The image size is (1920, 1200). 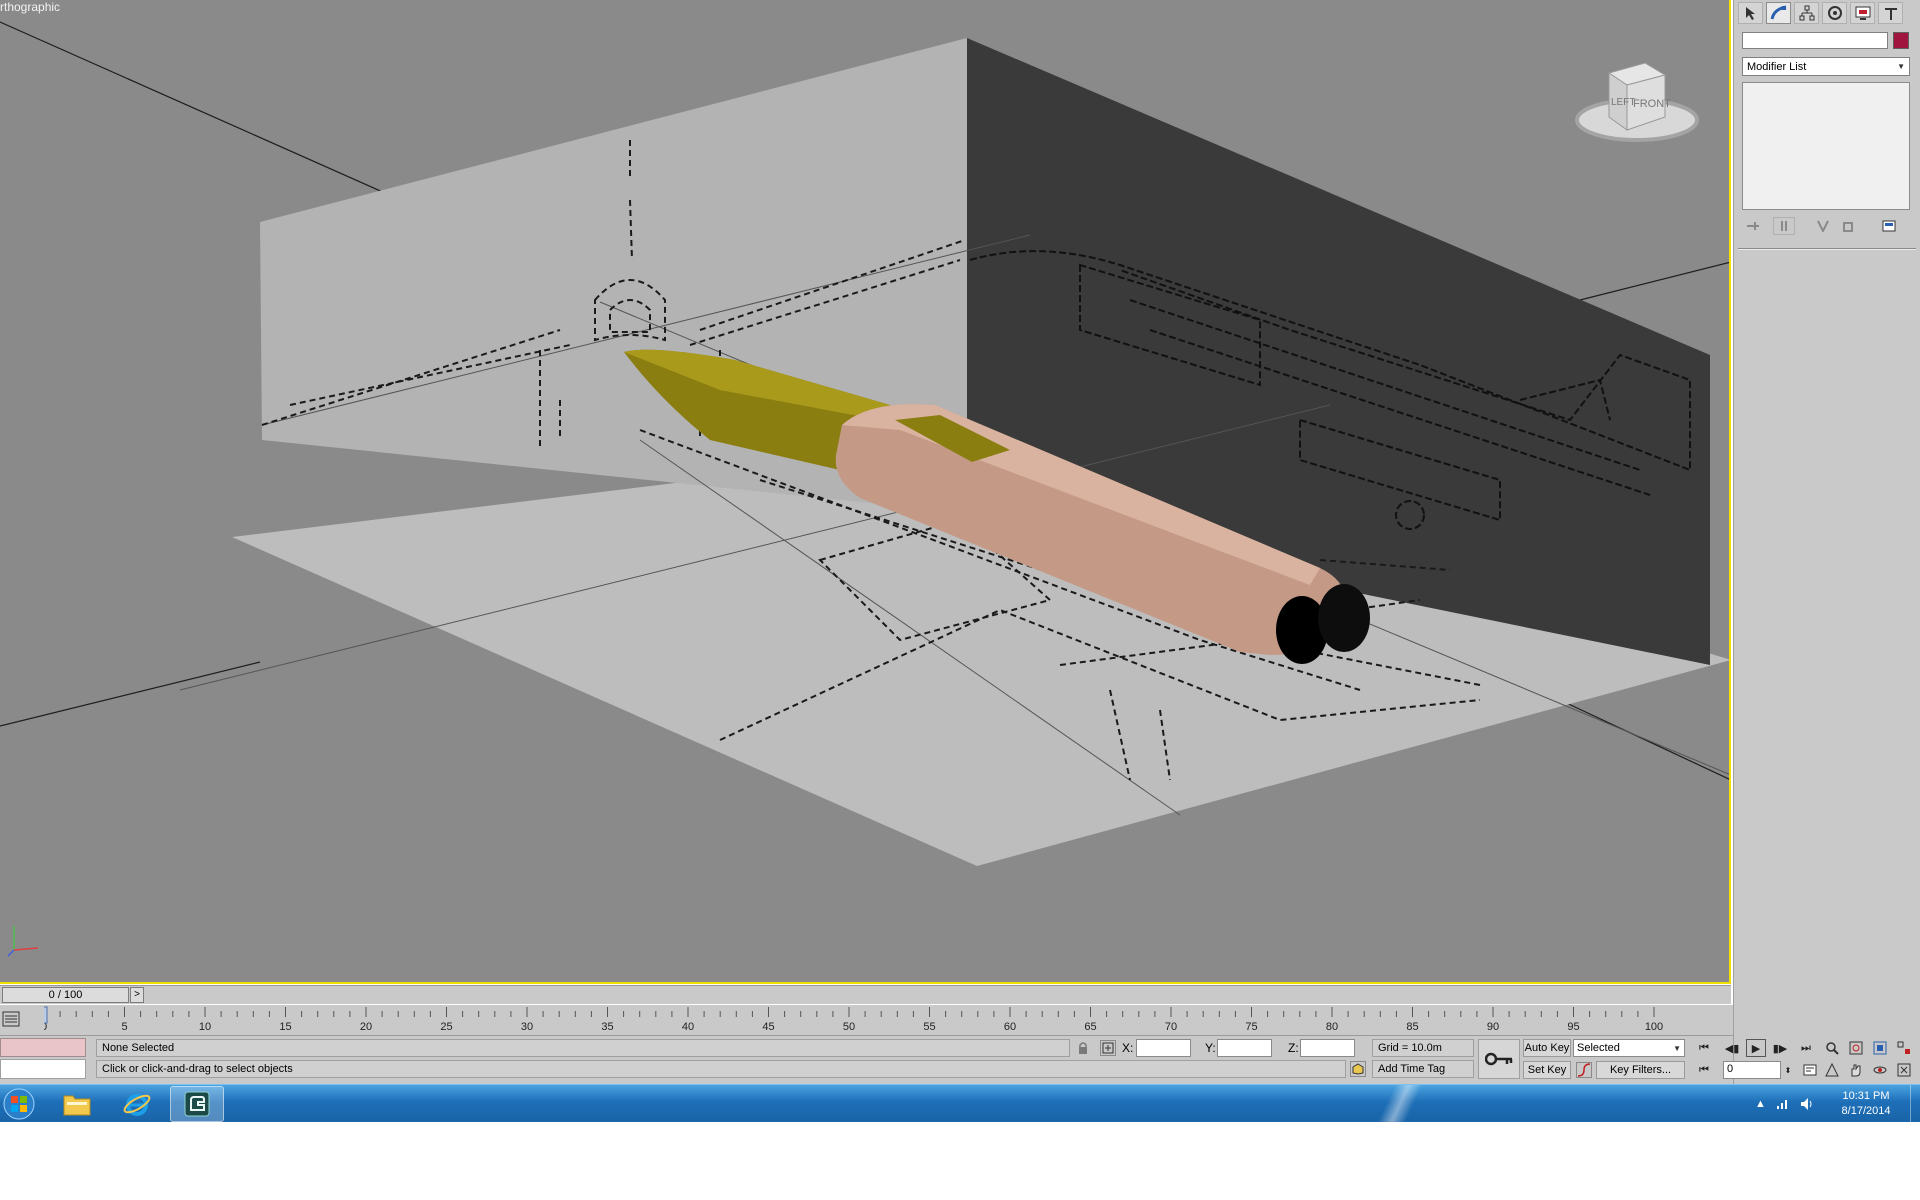 I want to click on command-panel: Modifier List ▼, so click(x=1826, y=542).